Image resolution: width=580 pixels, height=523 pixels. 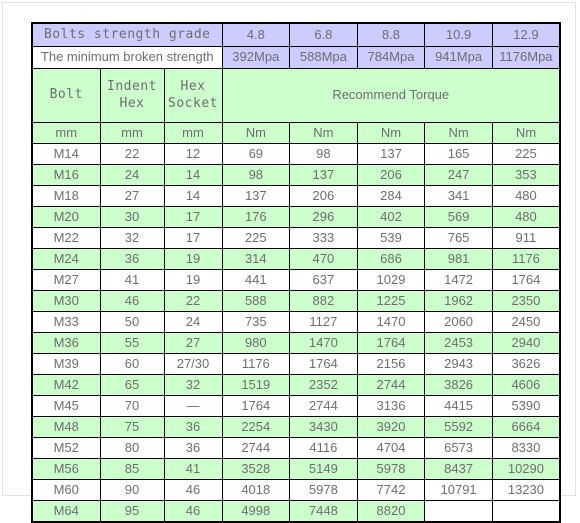 What do you see at coordinates (66, 280) in the screenshot?
I see `cell-bolt: M27` at bounding box center [66, 280].